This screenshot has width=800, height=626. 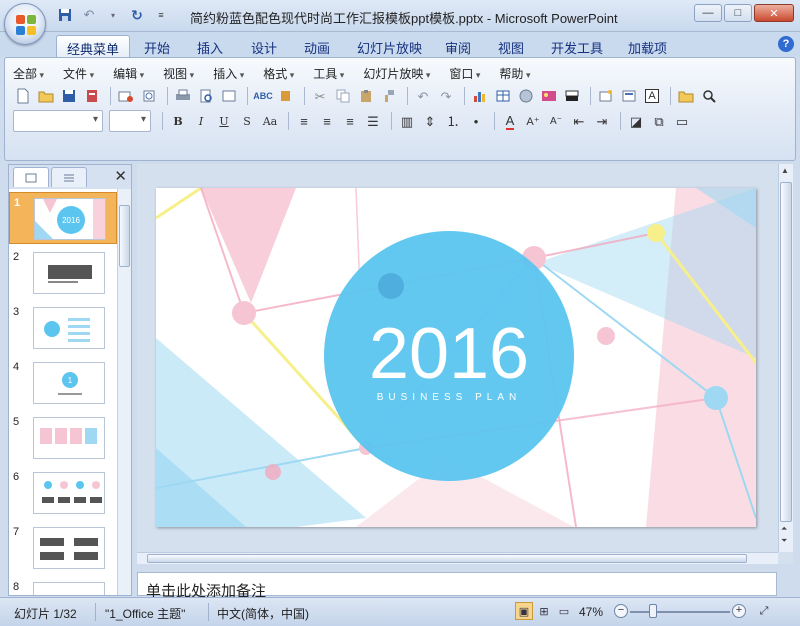 What do you see at coordinates (113, 15) in the screenshot?
I see `undo-dropdown-icon: ▾` at bounding box center [113, 15].